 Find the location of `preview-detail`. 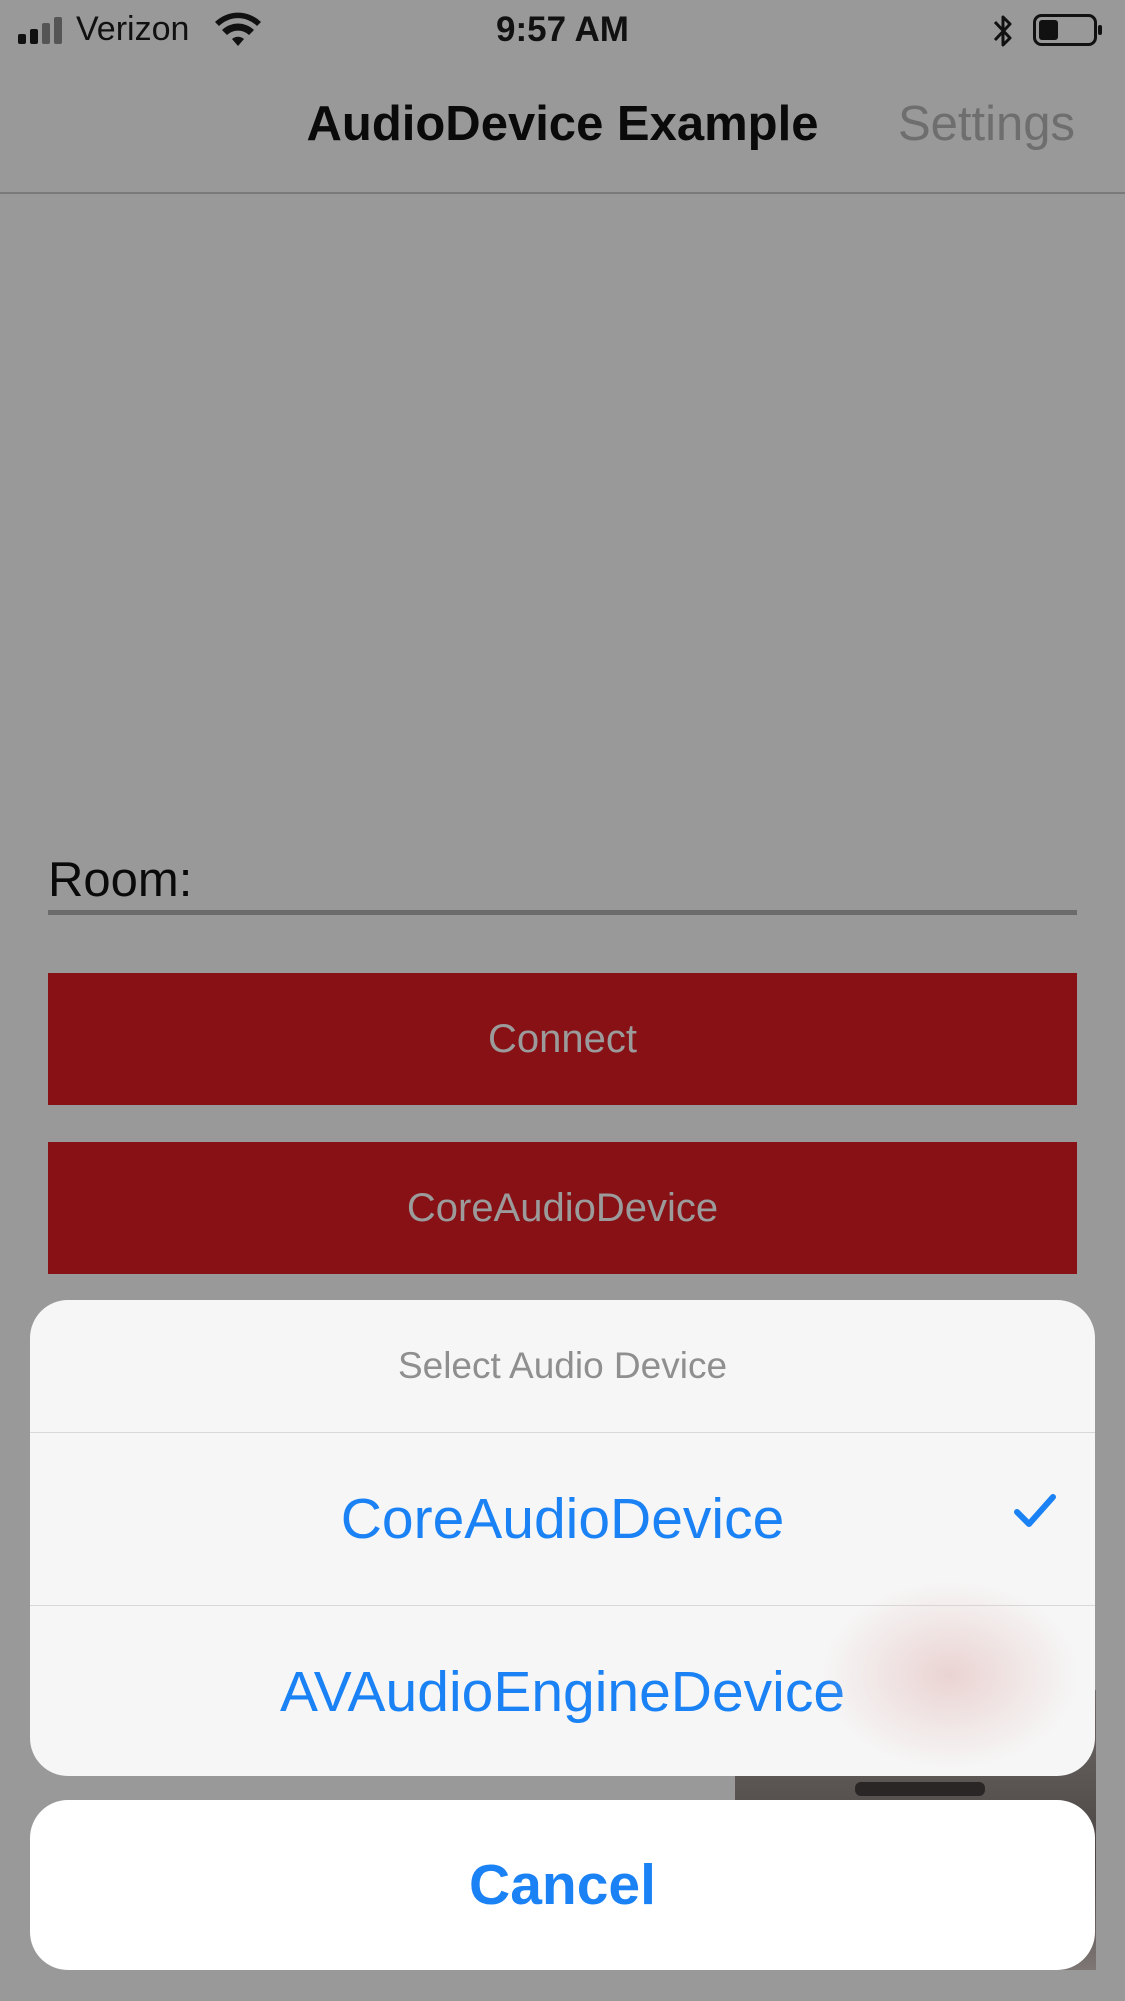

preview-detail is located at coordinates (920, 1789).